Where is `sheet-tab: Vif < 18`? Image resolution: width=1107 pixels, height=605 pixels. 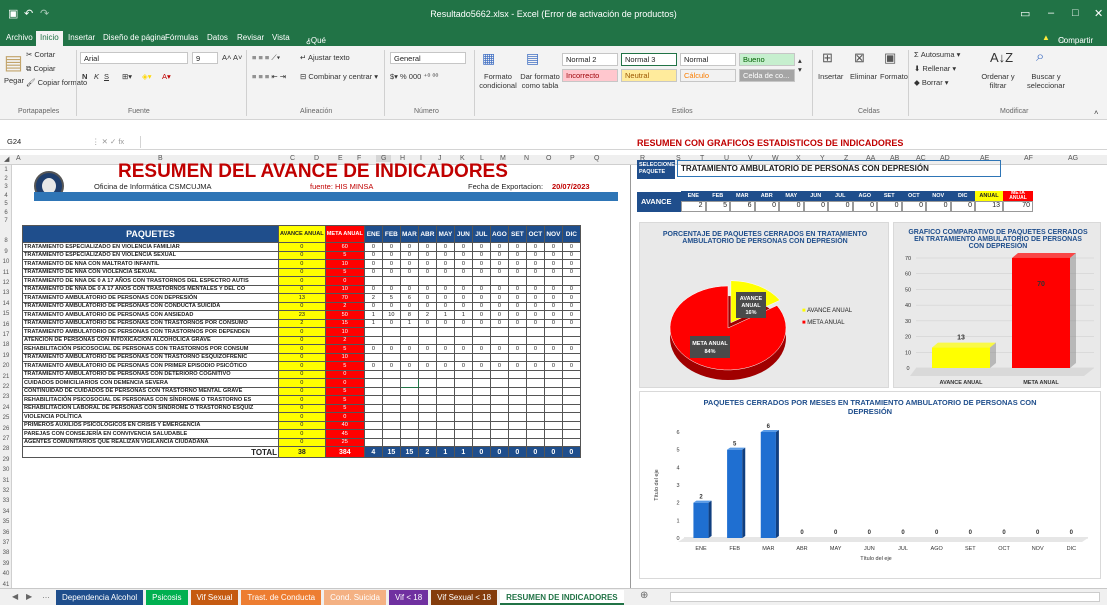
sheet-tab: Vif < 18 is located at coordinates (408, 597).